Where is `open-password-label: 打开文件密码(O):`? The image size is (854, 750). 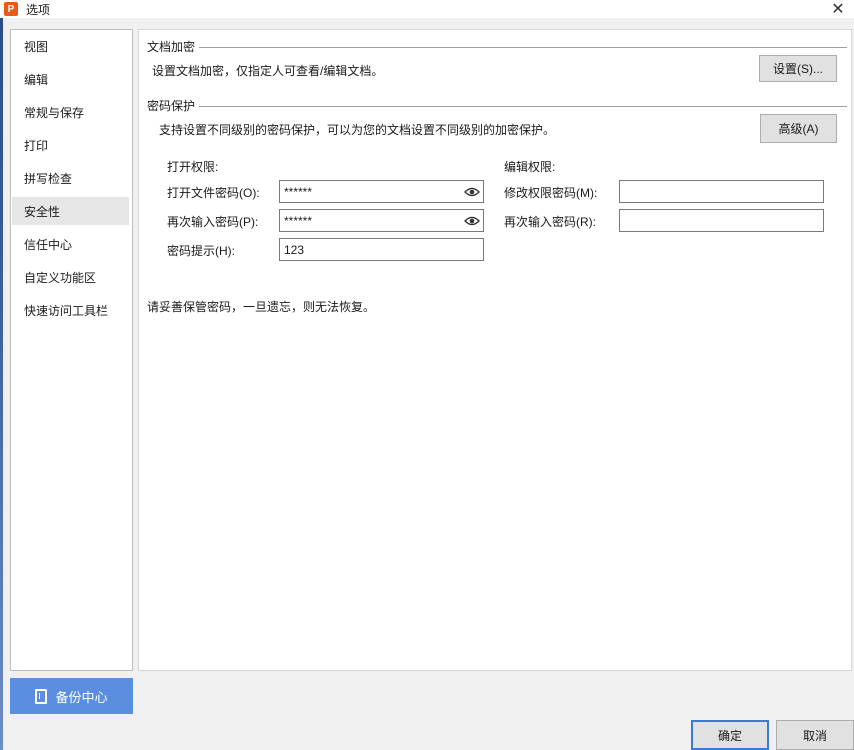
open-password-label: 打开文件密码(O): is located at coordinates (213, 193).